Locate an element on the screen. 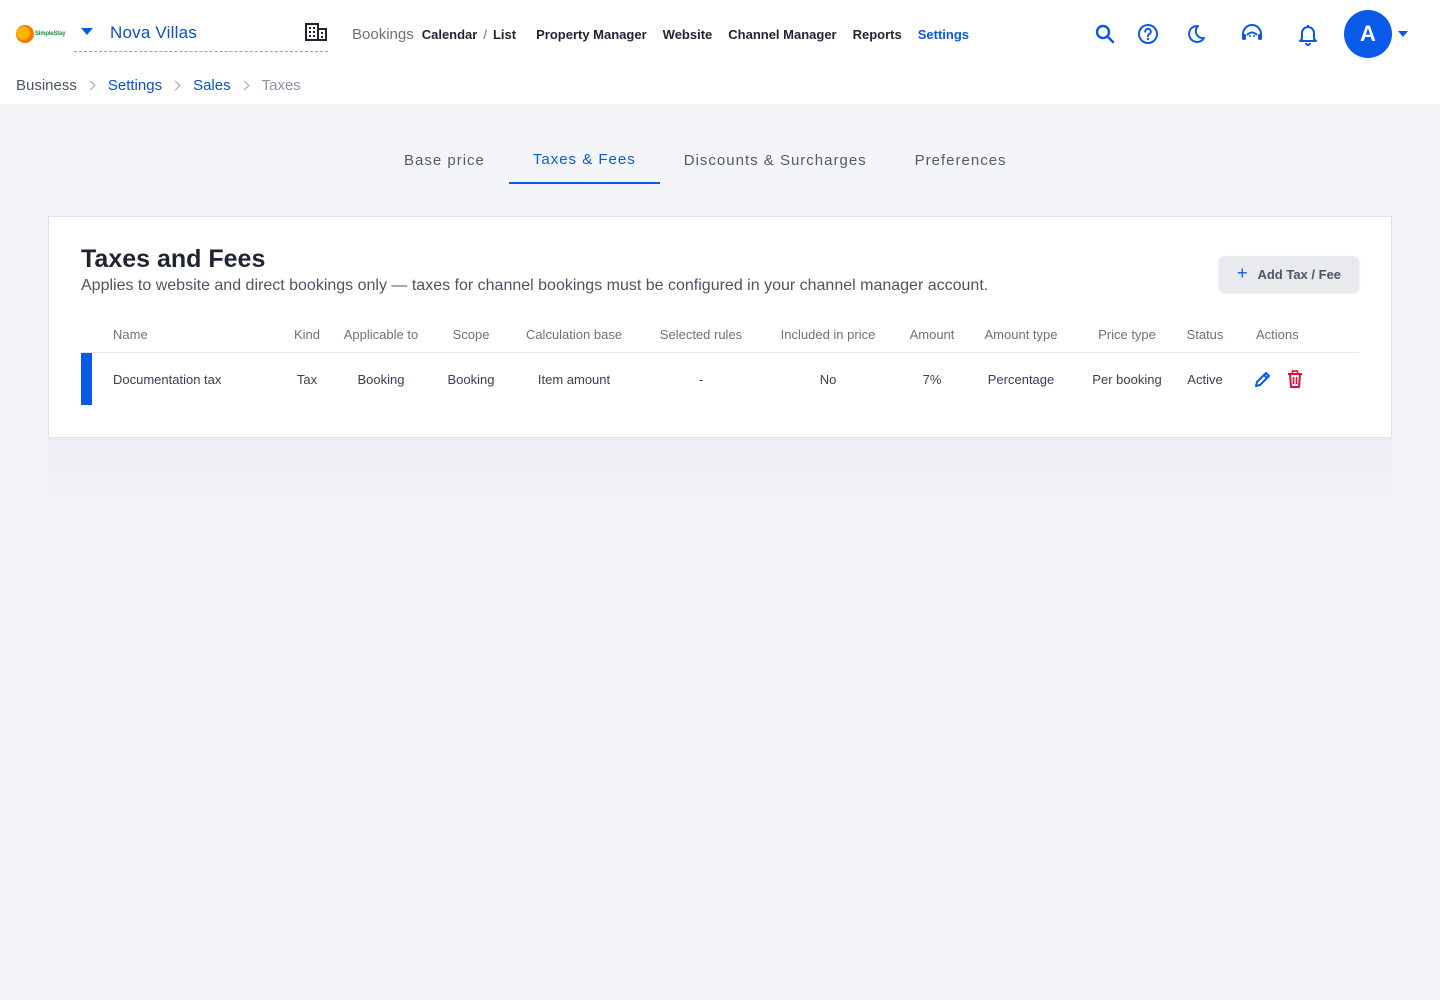 Image resolution: width=1440 pixels, height=1000 pixels. nav-property-manager: Property Manager is located at coordinates (591, 34).